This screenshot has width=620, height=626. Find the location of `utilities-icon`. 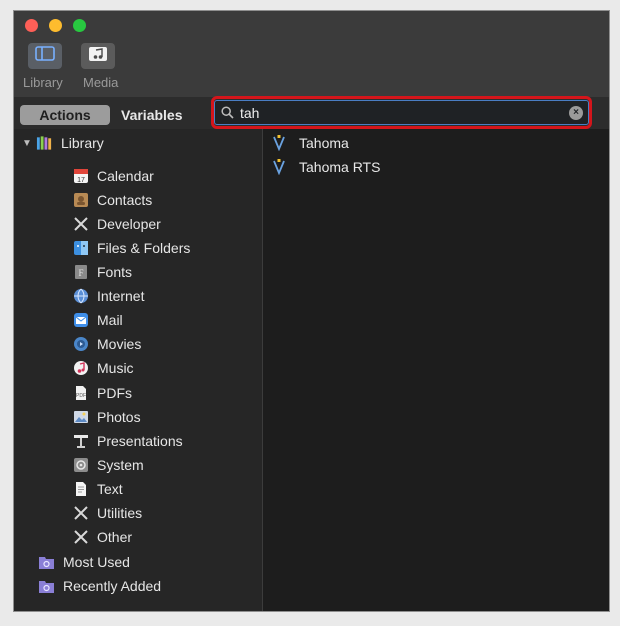

utilities-icon is located at coordinates (80, 513).